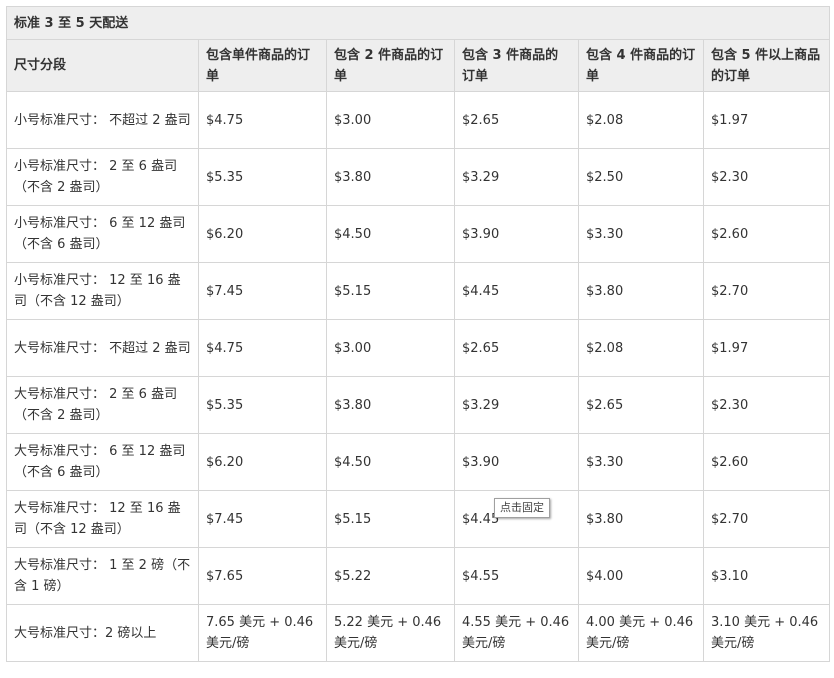  I want to click on size-tier-cell: 小号标准尺寸： 6 至 12 盎司（不含 6 盎司）, so click(102, 234).